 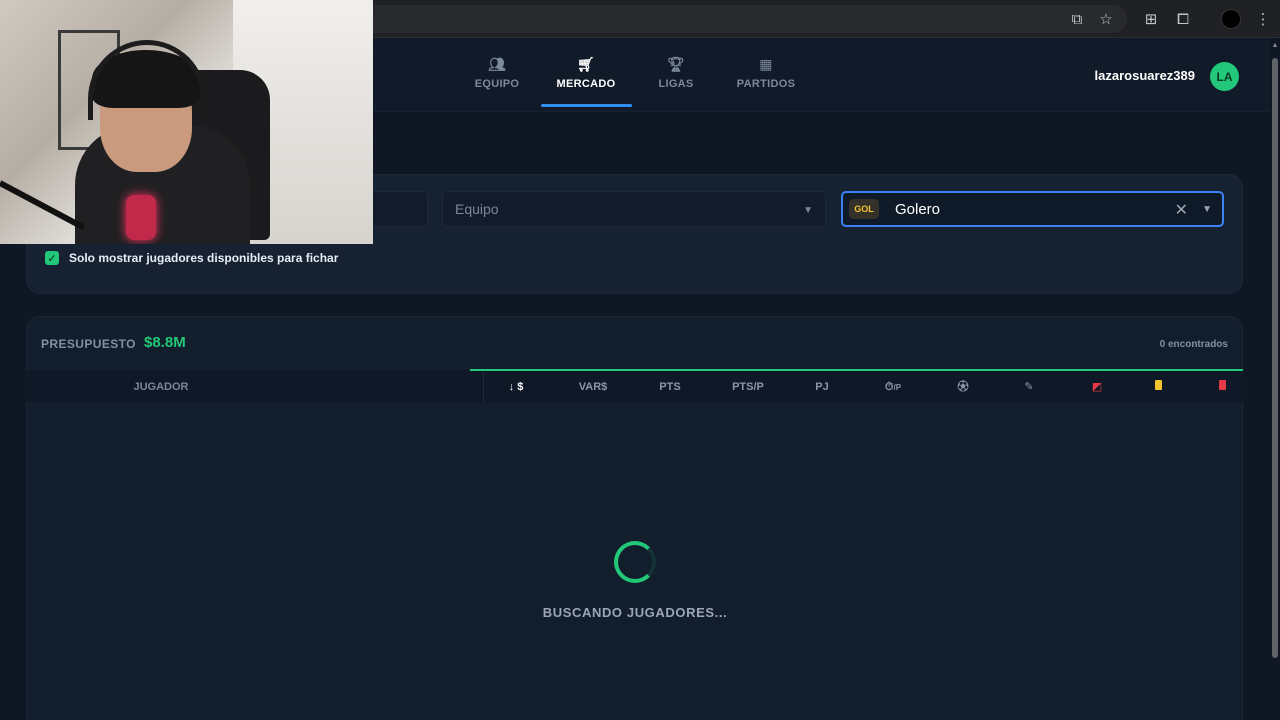 What do you see at coordinates (670, 387) in the screenshot?
I see `column-header-points: PTS` at bounding box center [670, 387].